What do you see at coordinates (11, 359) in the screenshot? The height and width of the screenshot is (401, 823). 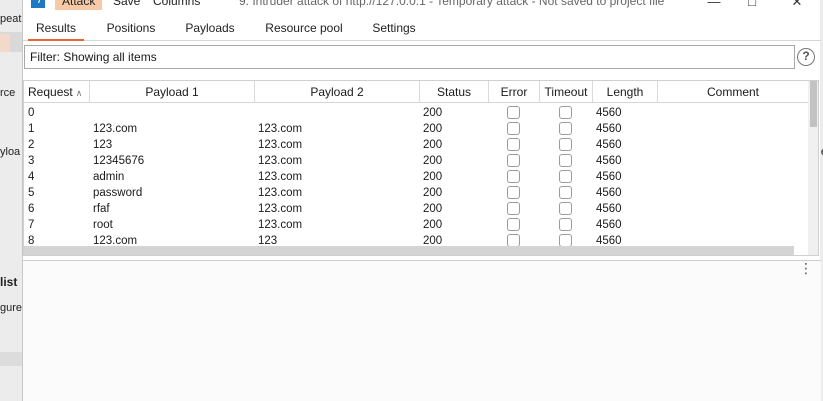 I see `background-band` at bounding box center [11, 359].